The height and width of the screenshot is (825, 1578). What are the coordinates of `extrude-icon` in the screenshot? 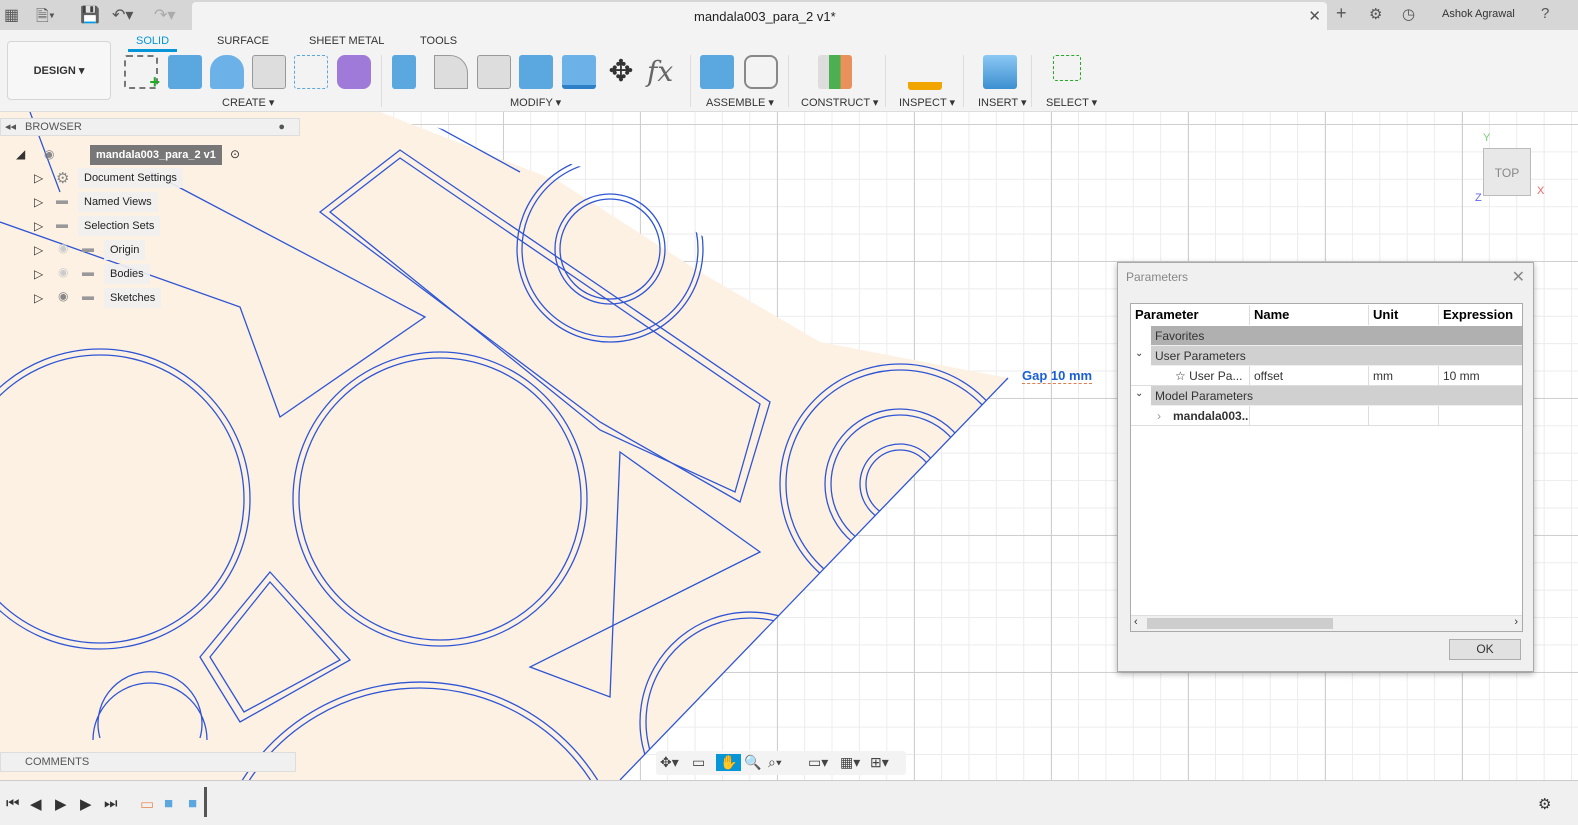 It's located at (185, 72).